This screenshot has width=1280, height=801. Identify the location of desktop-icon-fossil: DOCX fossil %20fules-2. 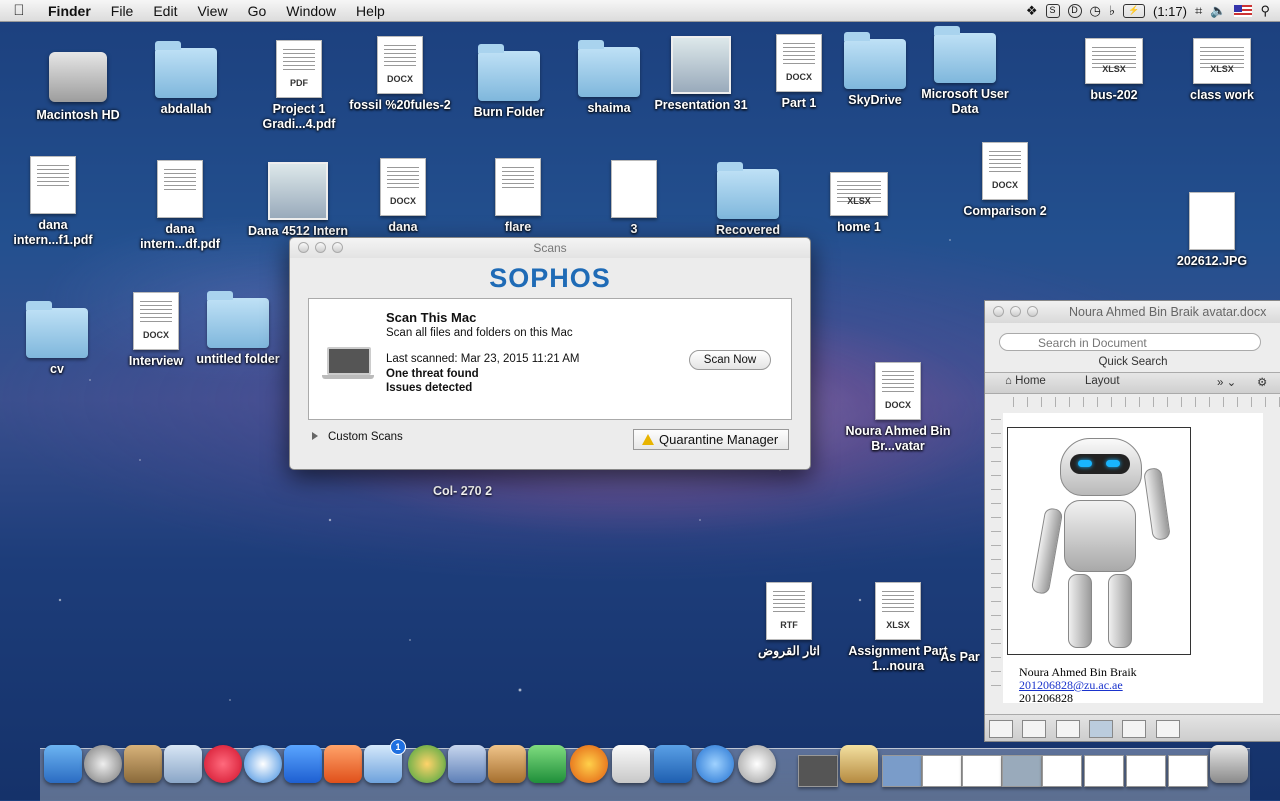
(400, 74).